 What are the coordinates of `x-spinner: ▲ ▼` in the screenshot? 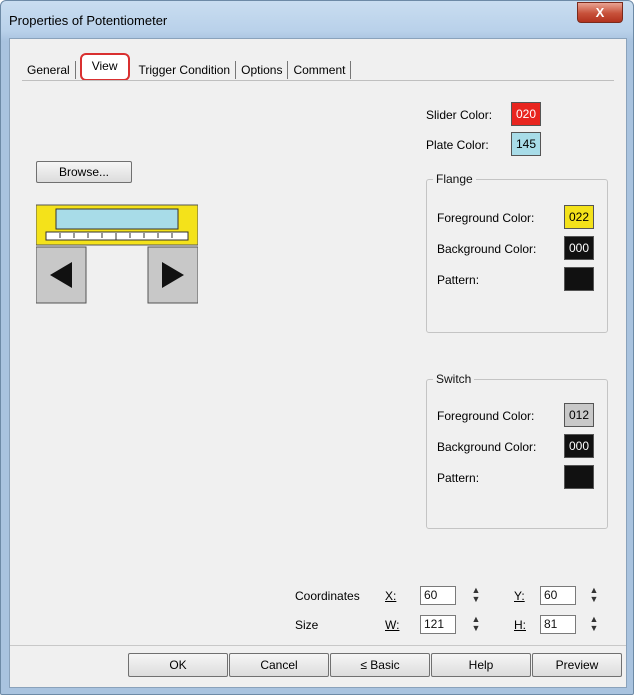 It's located at (476, 595).